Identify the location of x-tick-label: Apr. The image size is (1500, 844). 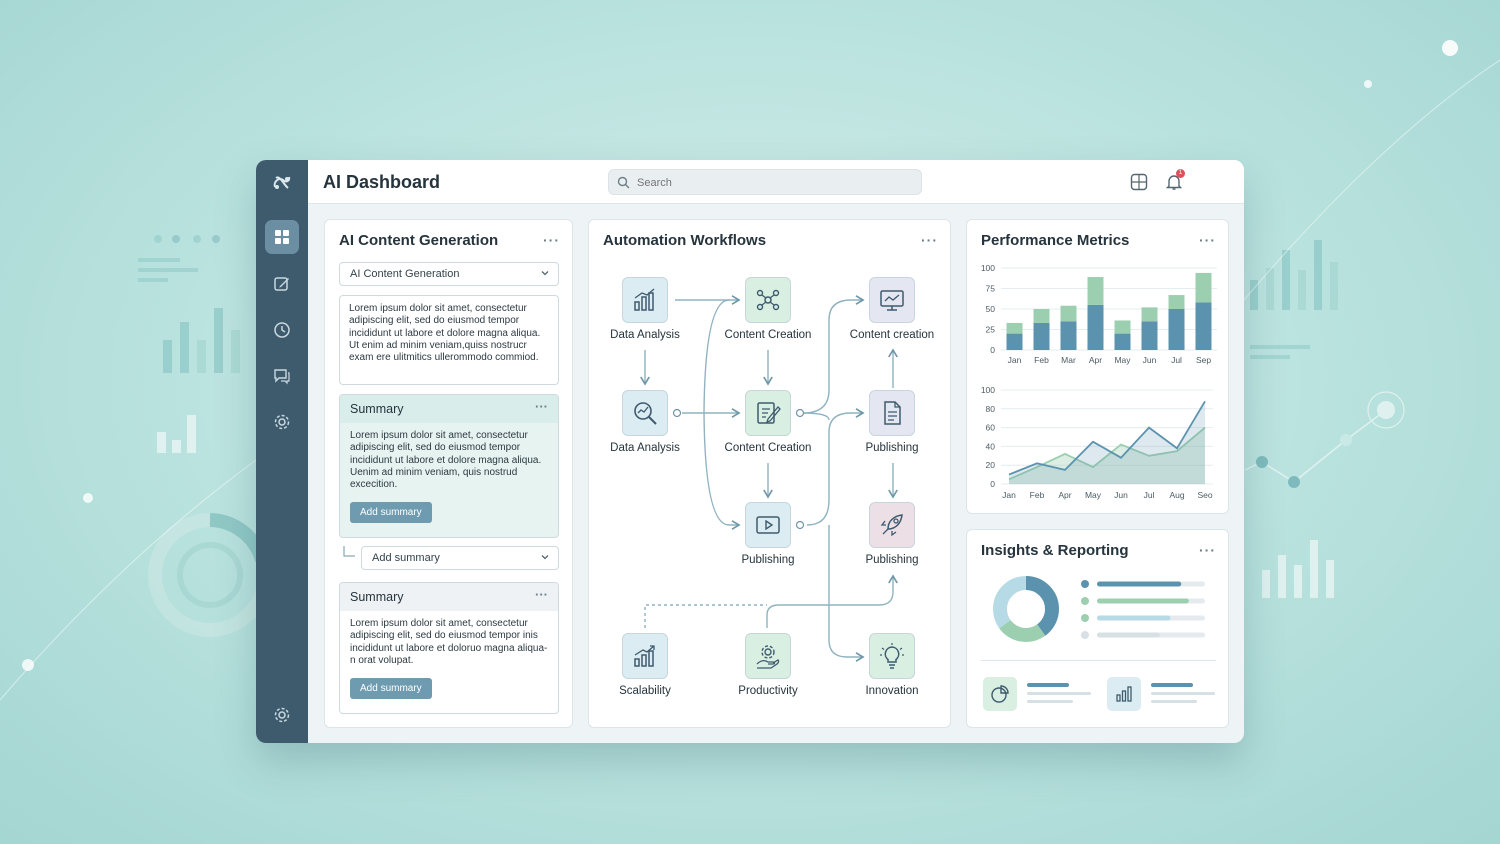
(1064, 495).